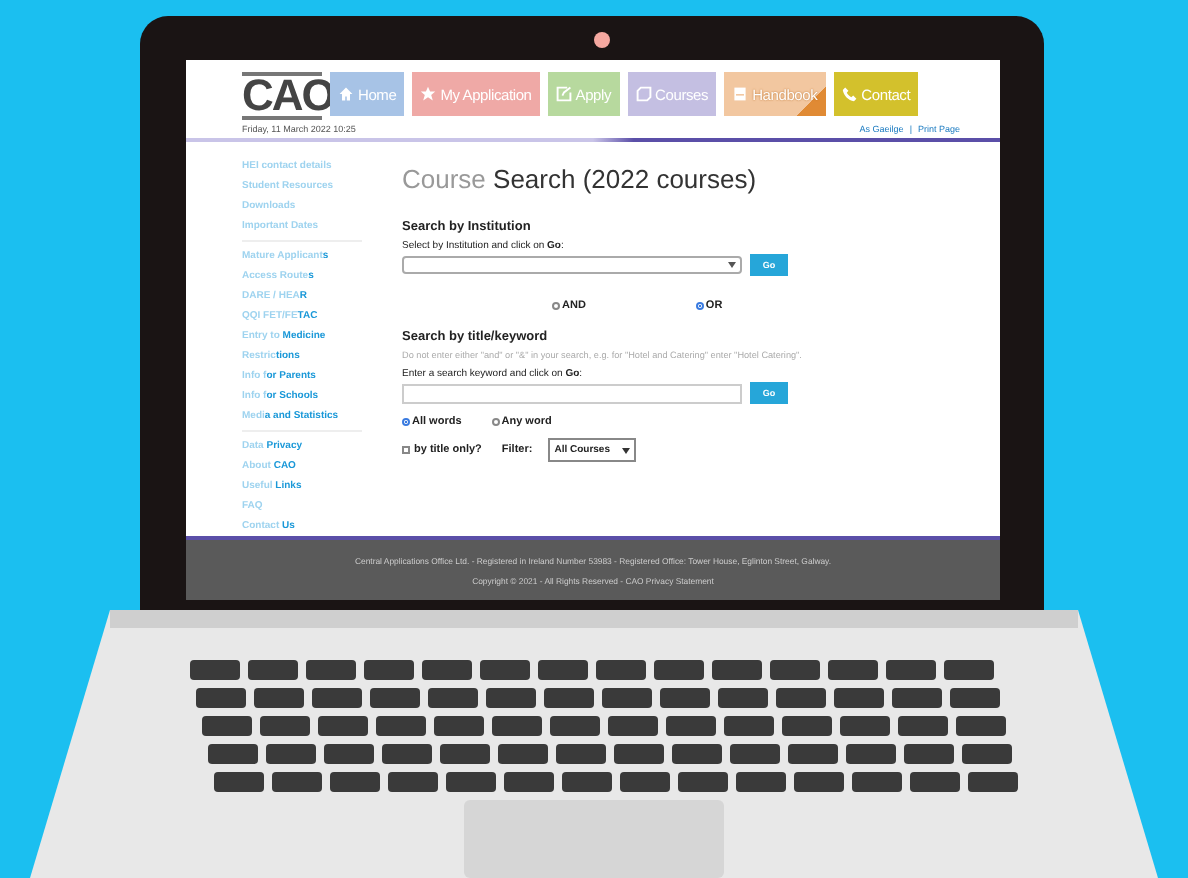 This screenshot has height=878, width=1188. What do you see at coordinates (346, 94) in the screenshot?
I see `home-icon` at bounding box center [346, 94].